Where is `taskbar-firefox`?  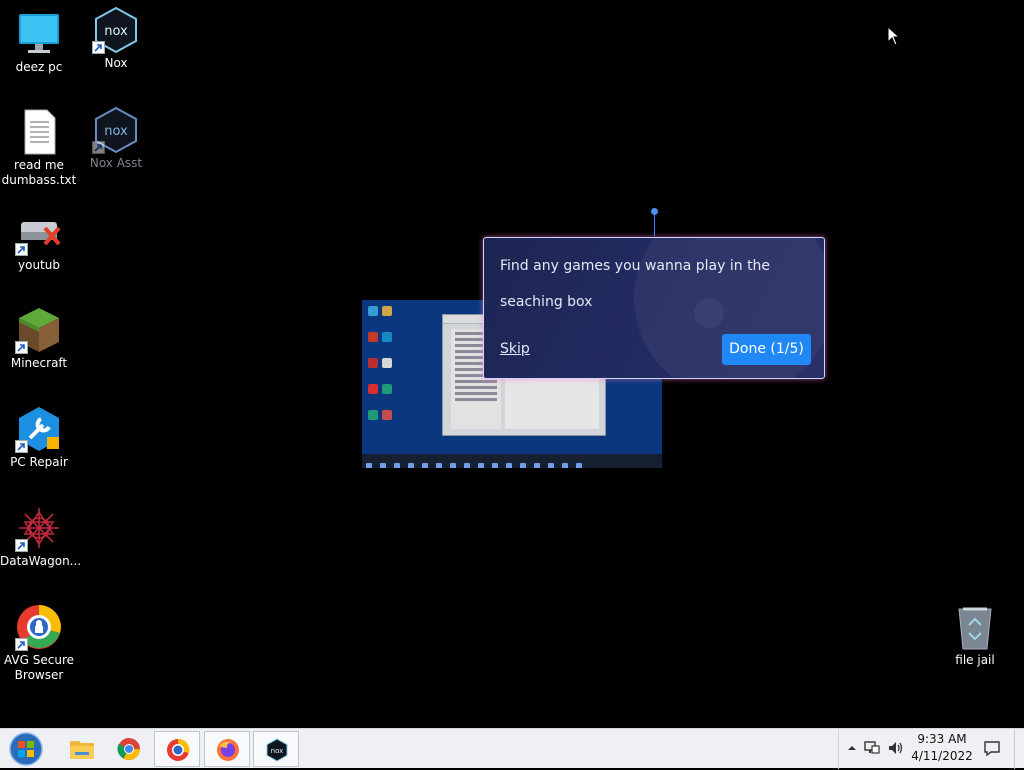 taskbar-firefox is located at coordinates (227, 749).